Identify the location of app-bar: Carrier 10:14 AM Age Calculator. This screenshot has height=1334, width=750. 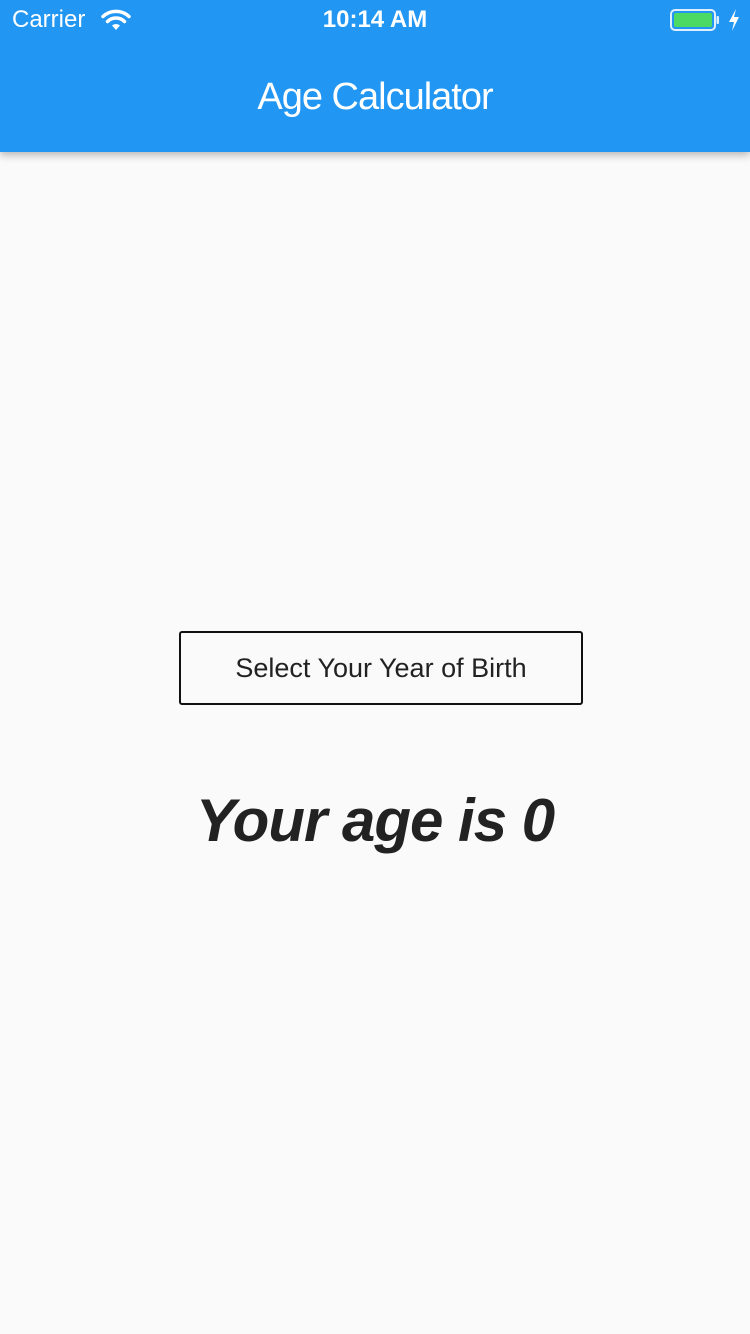
(375, 76).